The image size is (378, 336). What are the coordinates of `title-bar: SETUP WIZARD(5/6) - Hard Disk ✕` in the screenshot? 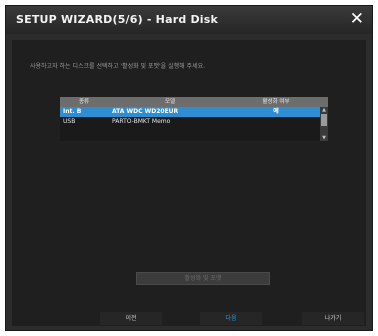 It's located at (189, 20).